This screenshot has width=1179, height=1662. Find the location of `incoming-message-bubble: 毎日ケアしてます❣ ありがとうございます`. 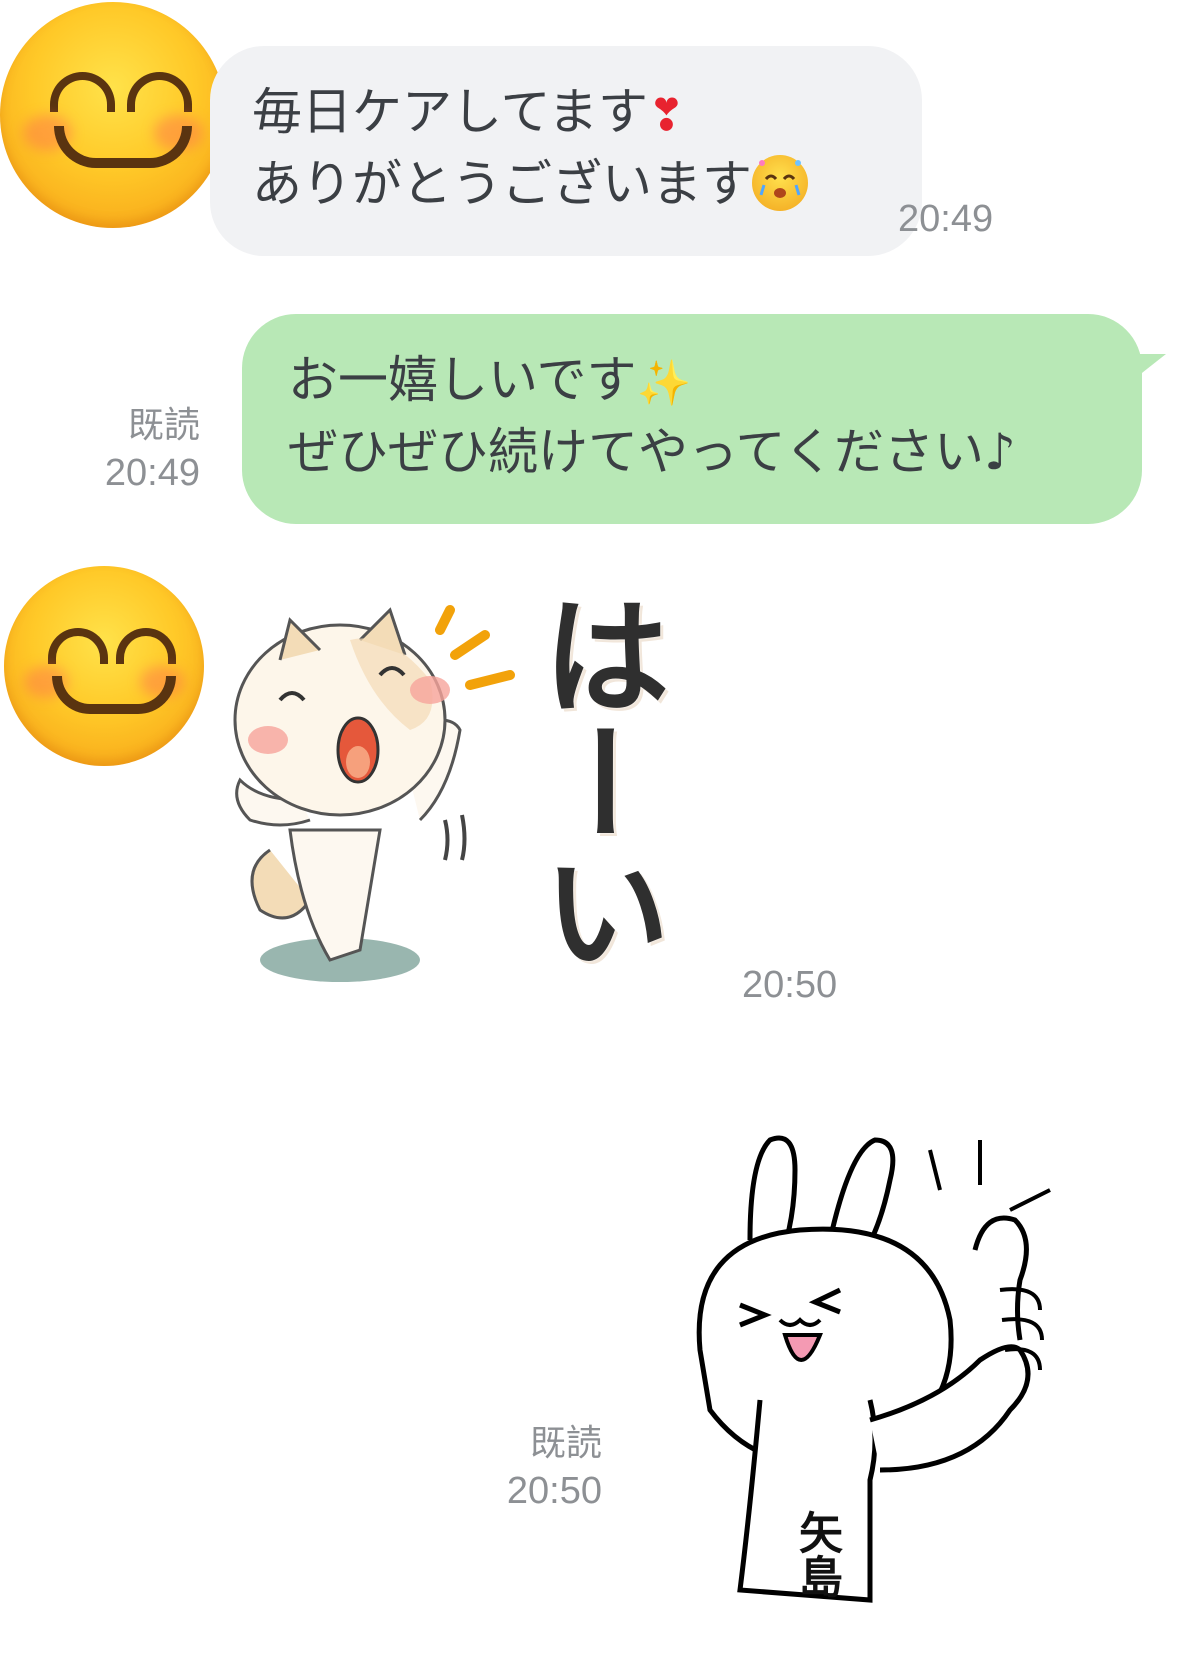

incoming-message-bubble: 毎日ケアしてます❣ ありがとうございます is located at coordinates (566, 151).